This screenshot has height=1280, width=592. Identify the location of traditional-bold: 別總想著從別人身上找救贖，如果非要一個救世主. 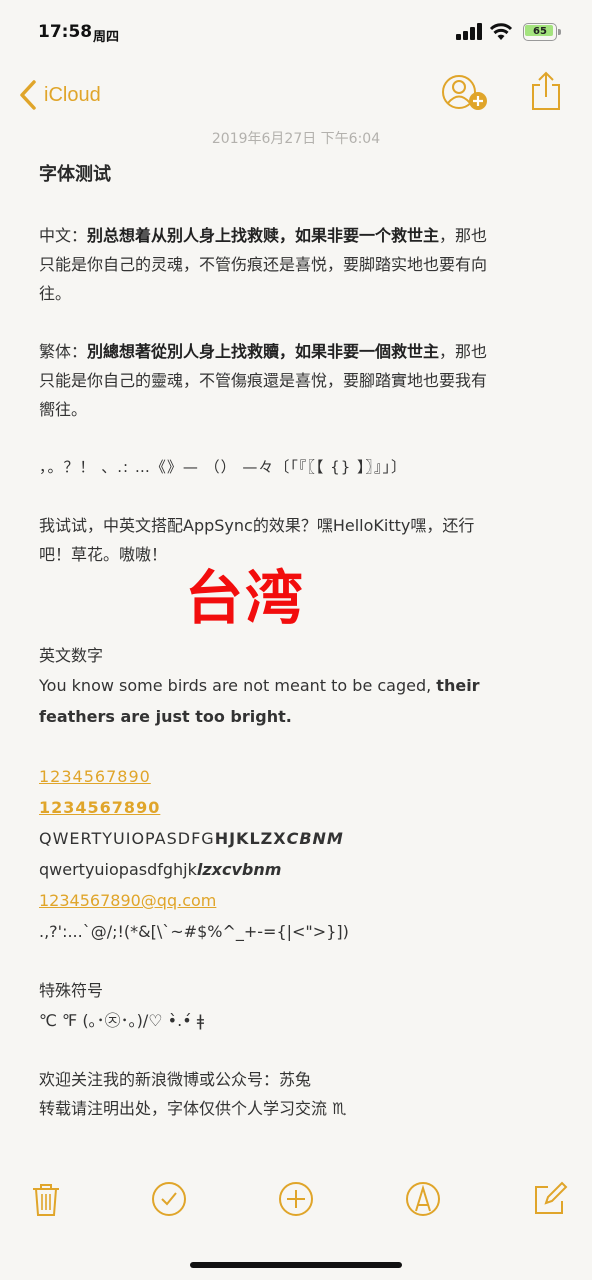
(263, 351).